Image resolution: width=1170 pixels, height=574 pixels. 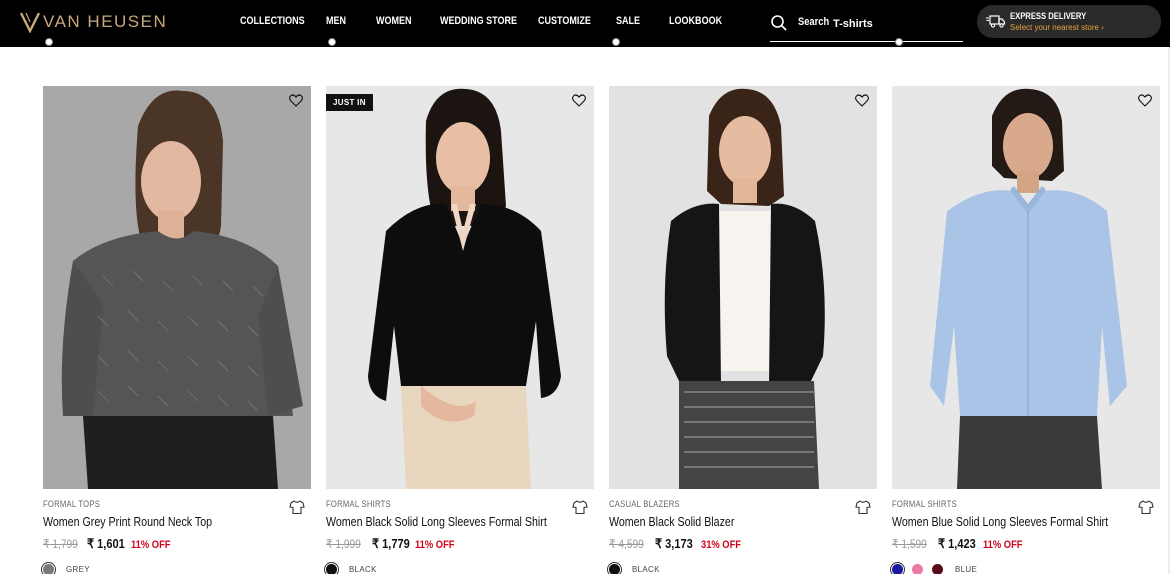 I want to click on color-swatch-maroon, so click(x=937, y=569).